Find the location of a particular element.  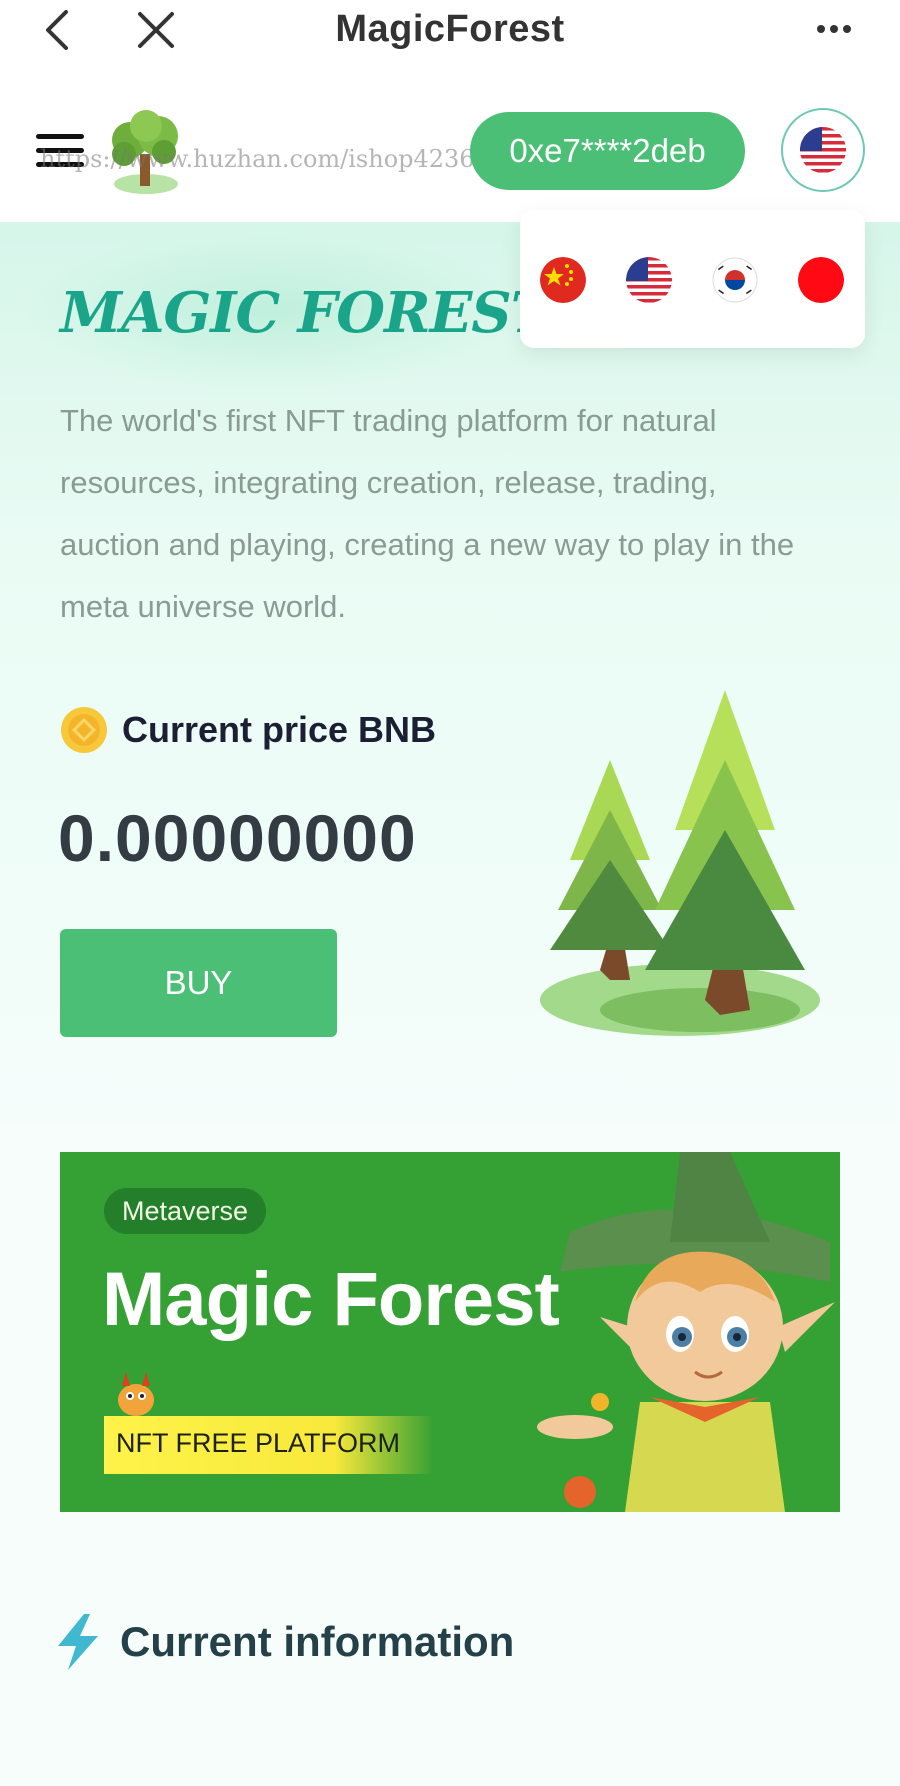

buy-button: BUY is located at coordinates (198, 983).